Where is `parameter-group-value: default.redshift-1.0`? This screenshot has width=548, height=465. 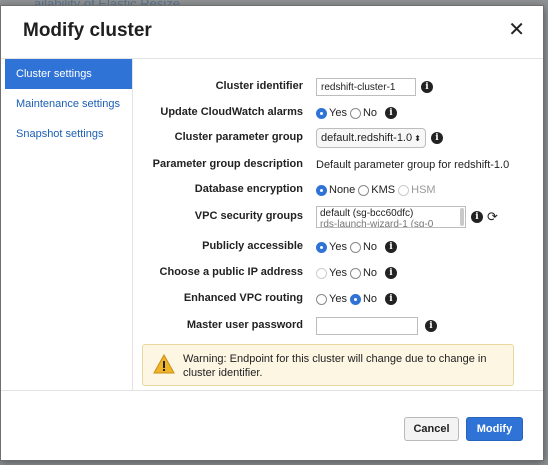
parameter-group-value: default.redshift-1.0 is located at coordinates (367, 138).